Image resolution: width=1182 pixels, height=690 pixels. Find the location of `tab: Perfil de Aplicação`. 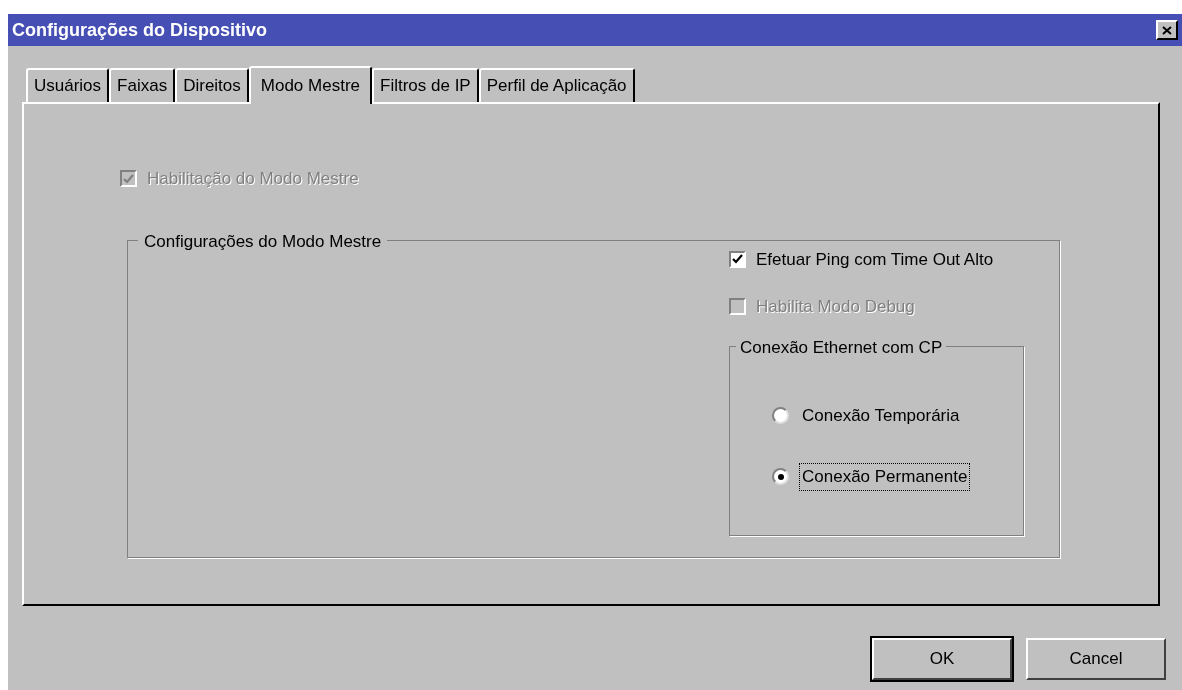

tab: Perfil de Aplicação is located at coordinates (556, 85).